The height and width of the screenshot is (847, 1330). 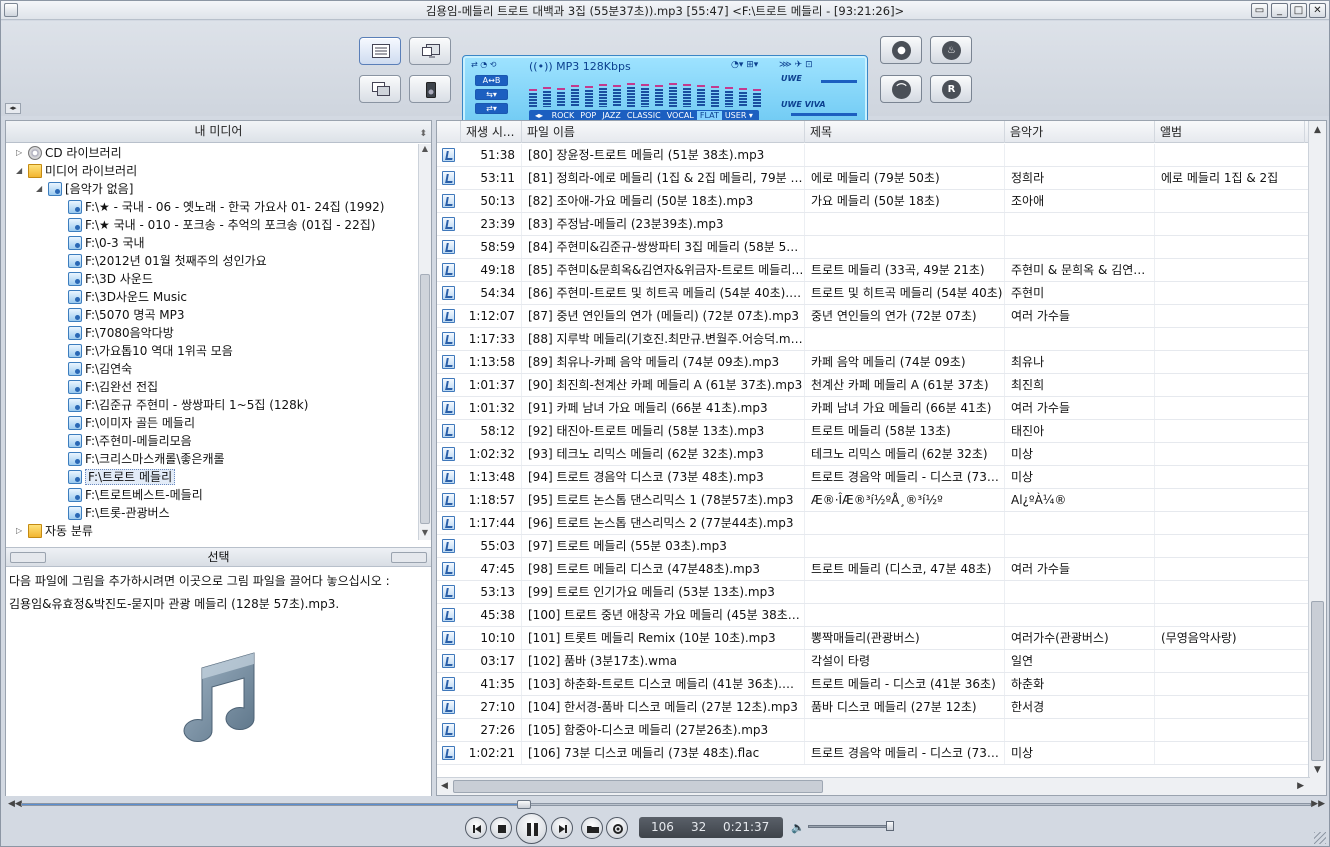 I want to click on tree-item: F:\크리스마스캐롤\좋은캐롤, so click(x=146, y=459).